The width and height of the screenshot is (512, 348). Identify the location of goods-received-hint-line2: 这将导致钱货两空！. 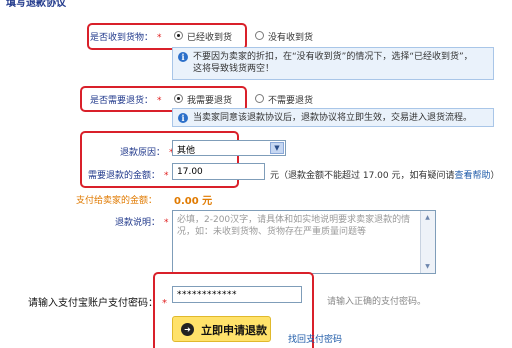
(234, 69).